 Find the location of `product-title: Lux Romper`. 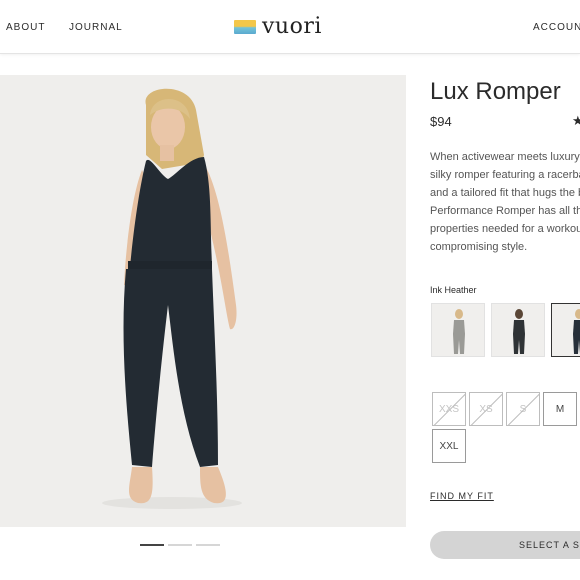

product-title: Lux Romper is located at coordinates (495, 91).